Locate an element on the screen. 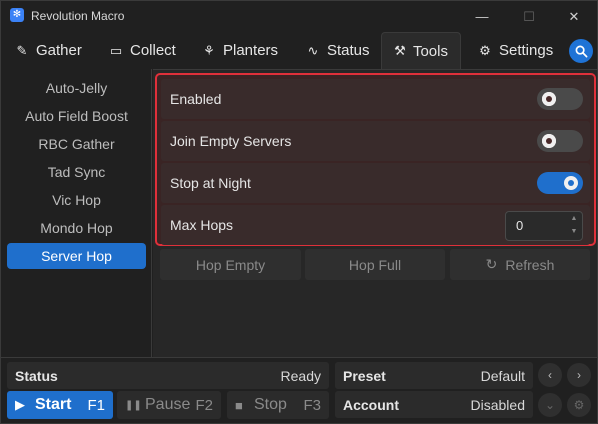 This screenshot has width=598, height=424. max-hops-value: 0 is located at coordinates (520, 225).